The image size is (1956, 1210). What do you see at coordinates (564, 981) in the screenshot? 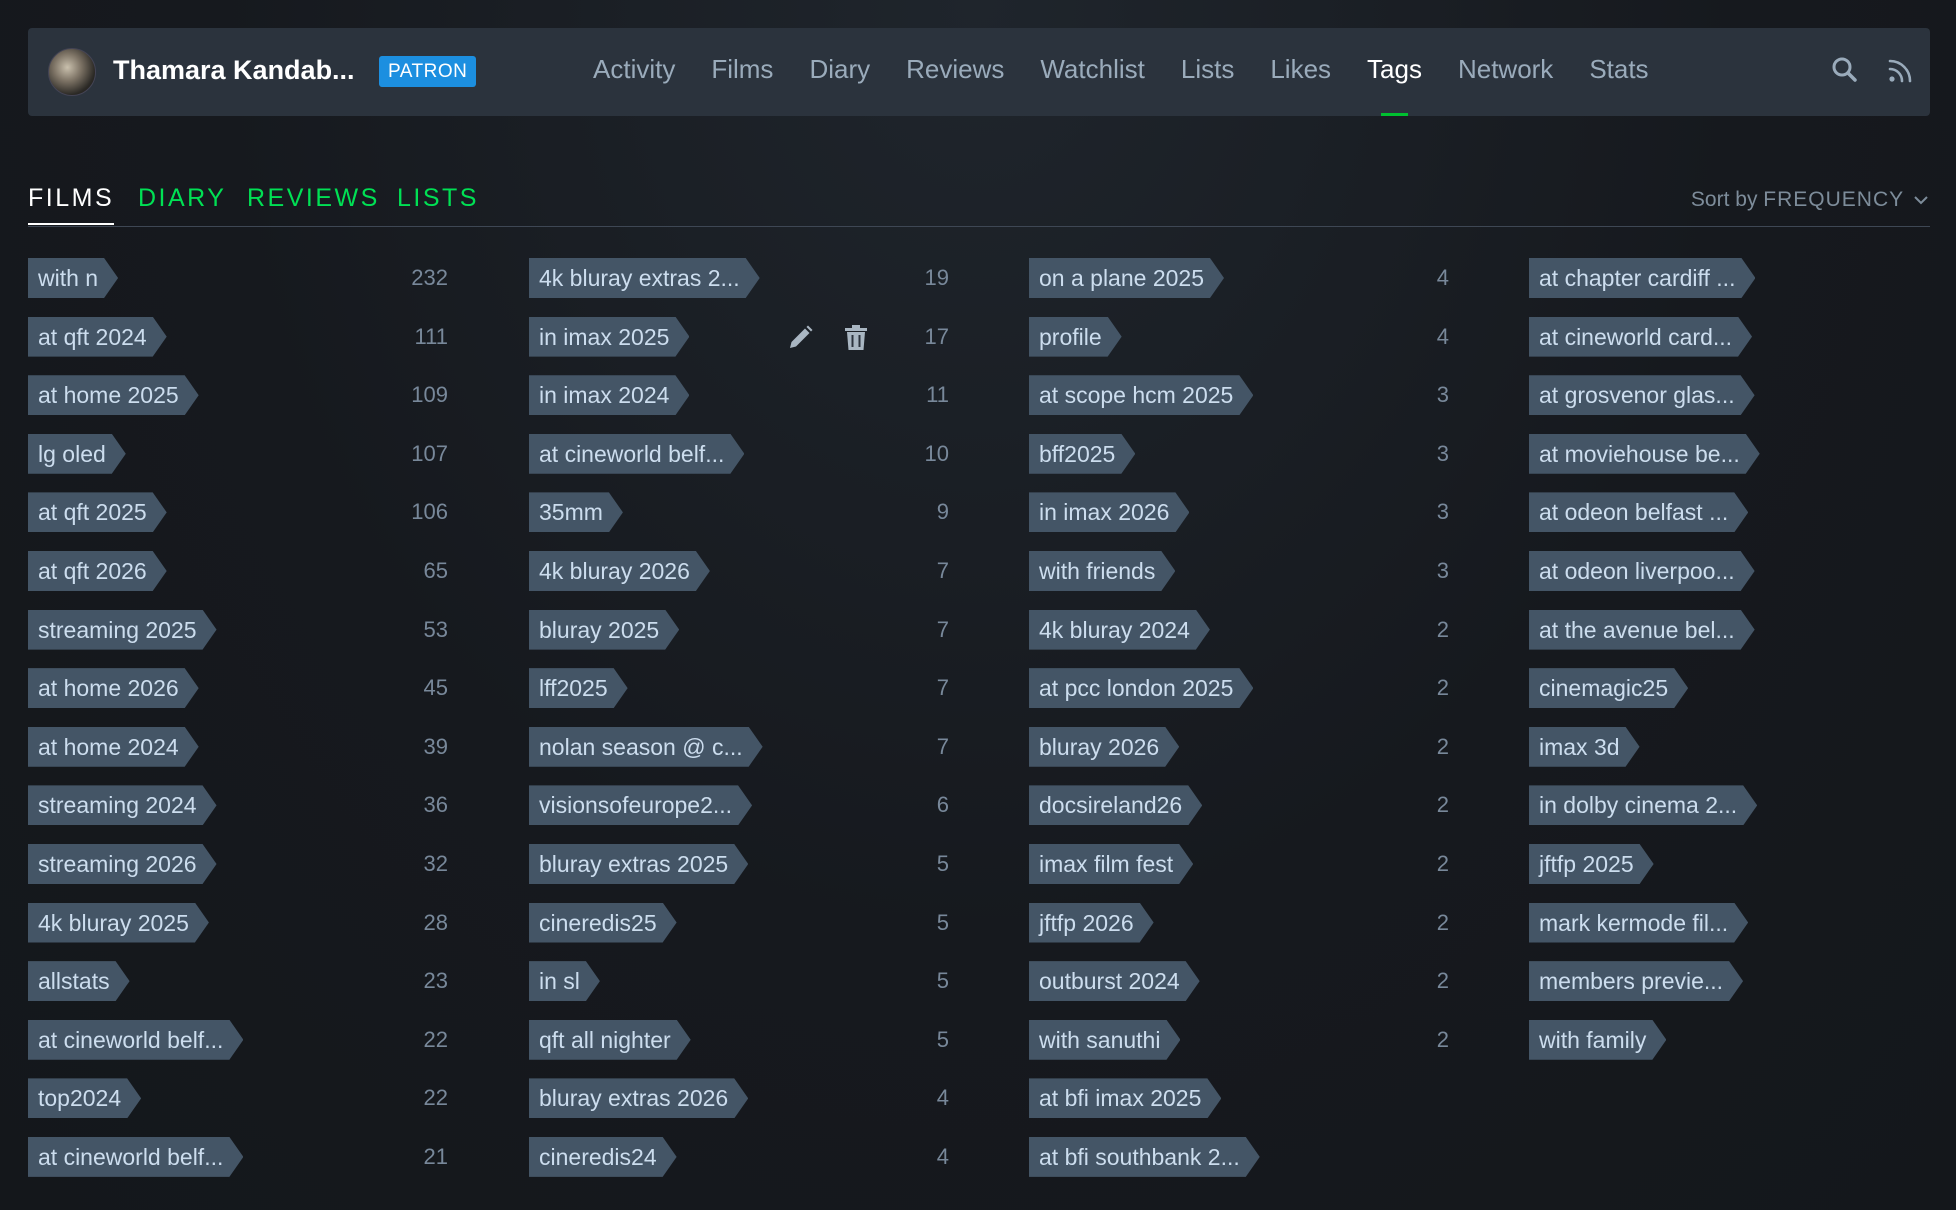
I see `tag-link: in sl` at bounding box center [564, 981].